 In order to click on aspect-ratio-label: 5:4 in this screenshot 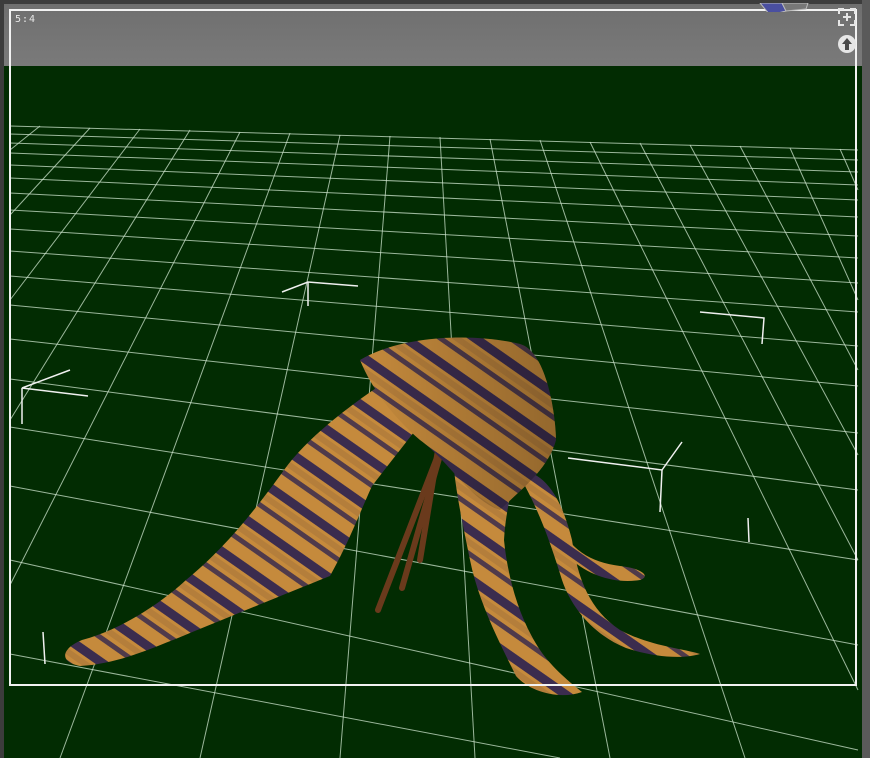, I will do `click(26, 19)`.